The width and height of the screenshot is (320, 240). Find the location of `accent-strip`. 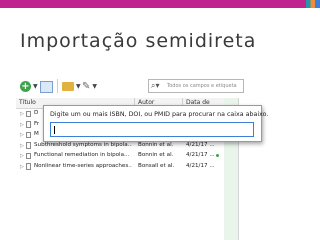

accent-strip is located at coordinates (313, 4).